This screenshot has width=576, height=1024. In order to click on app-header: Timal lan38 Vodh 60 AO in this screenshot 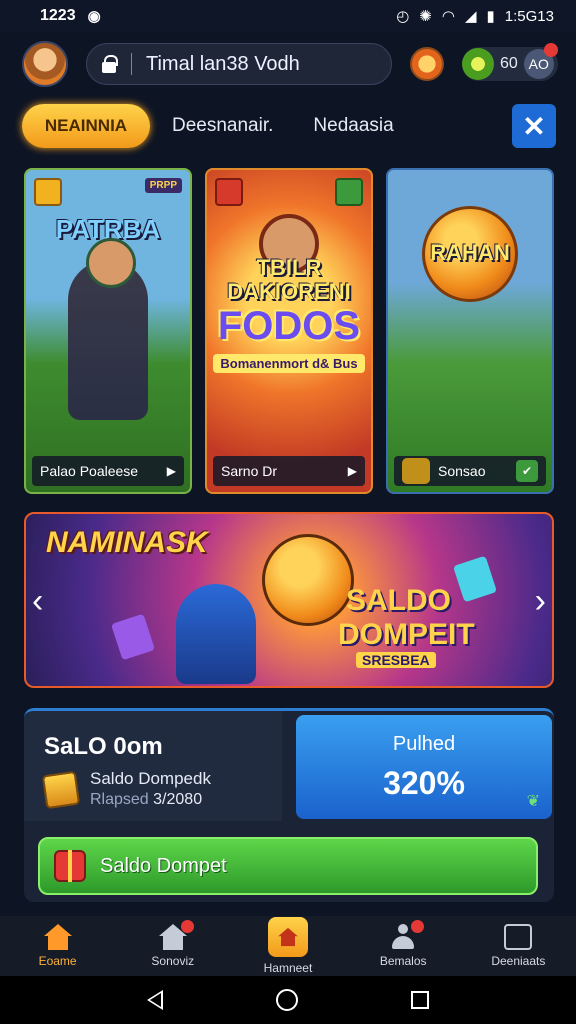, I will do `click(288, 64)`.